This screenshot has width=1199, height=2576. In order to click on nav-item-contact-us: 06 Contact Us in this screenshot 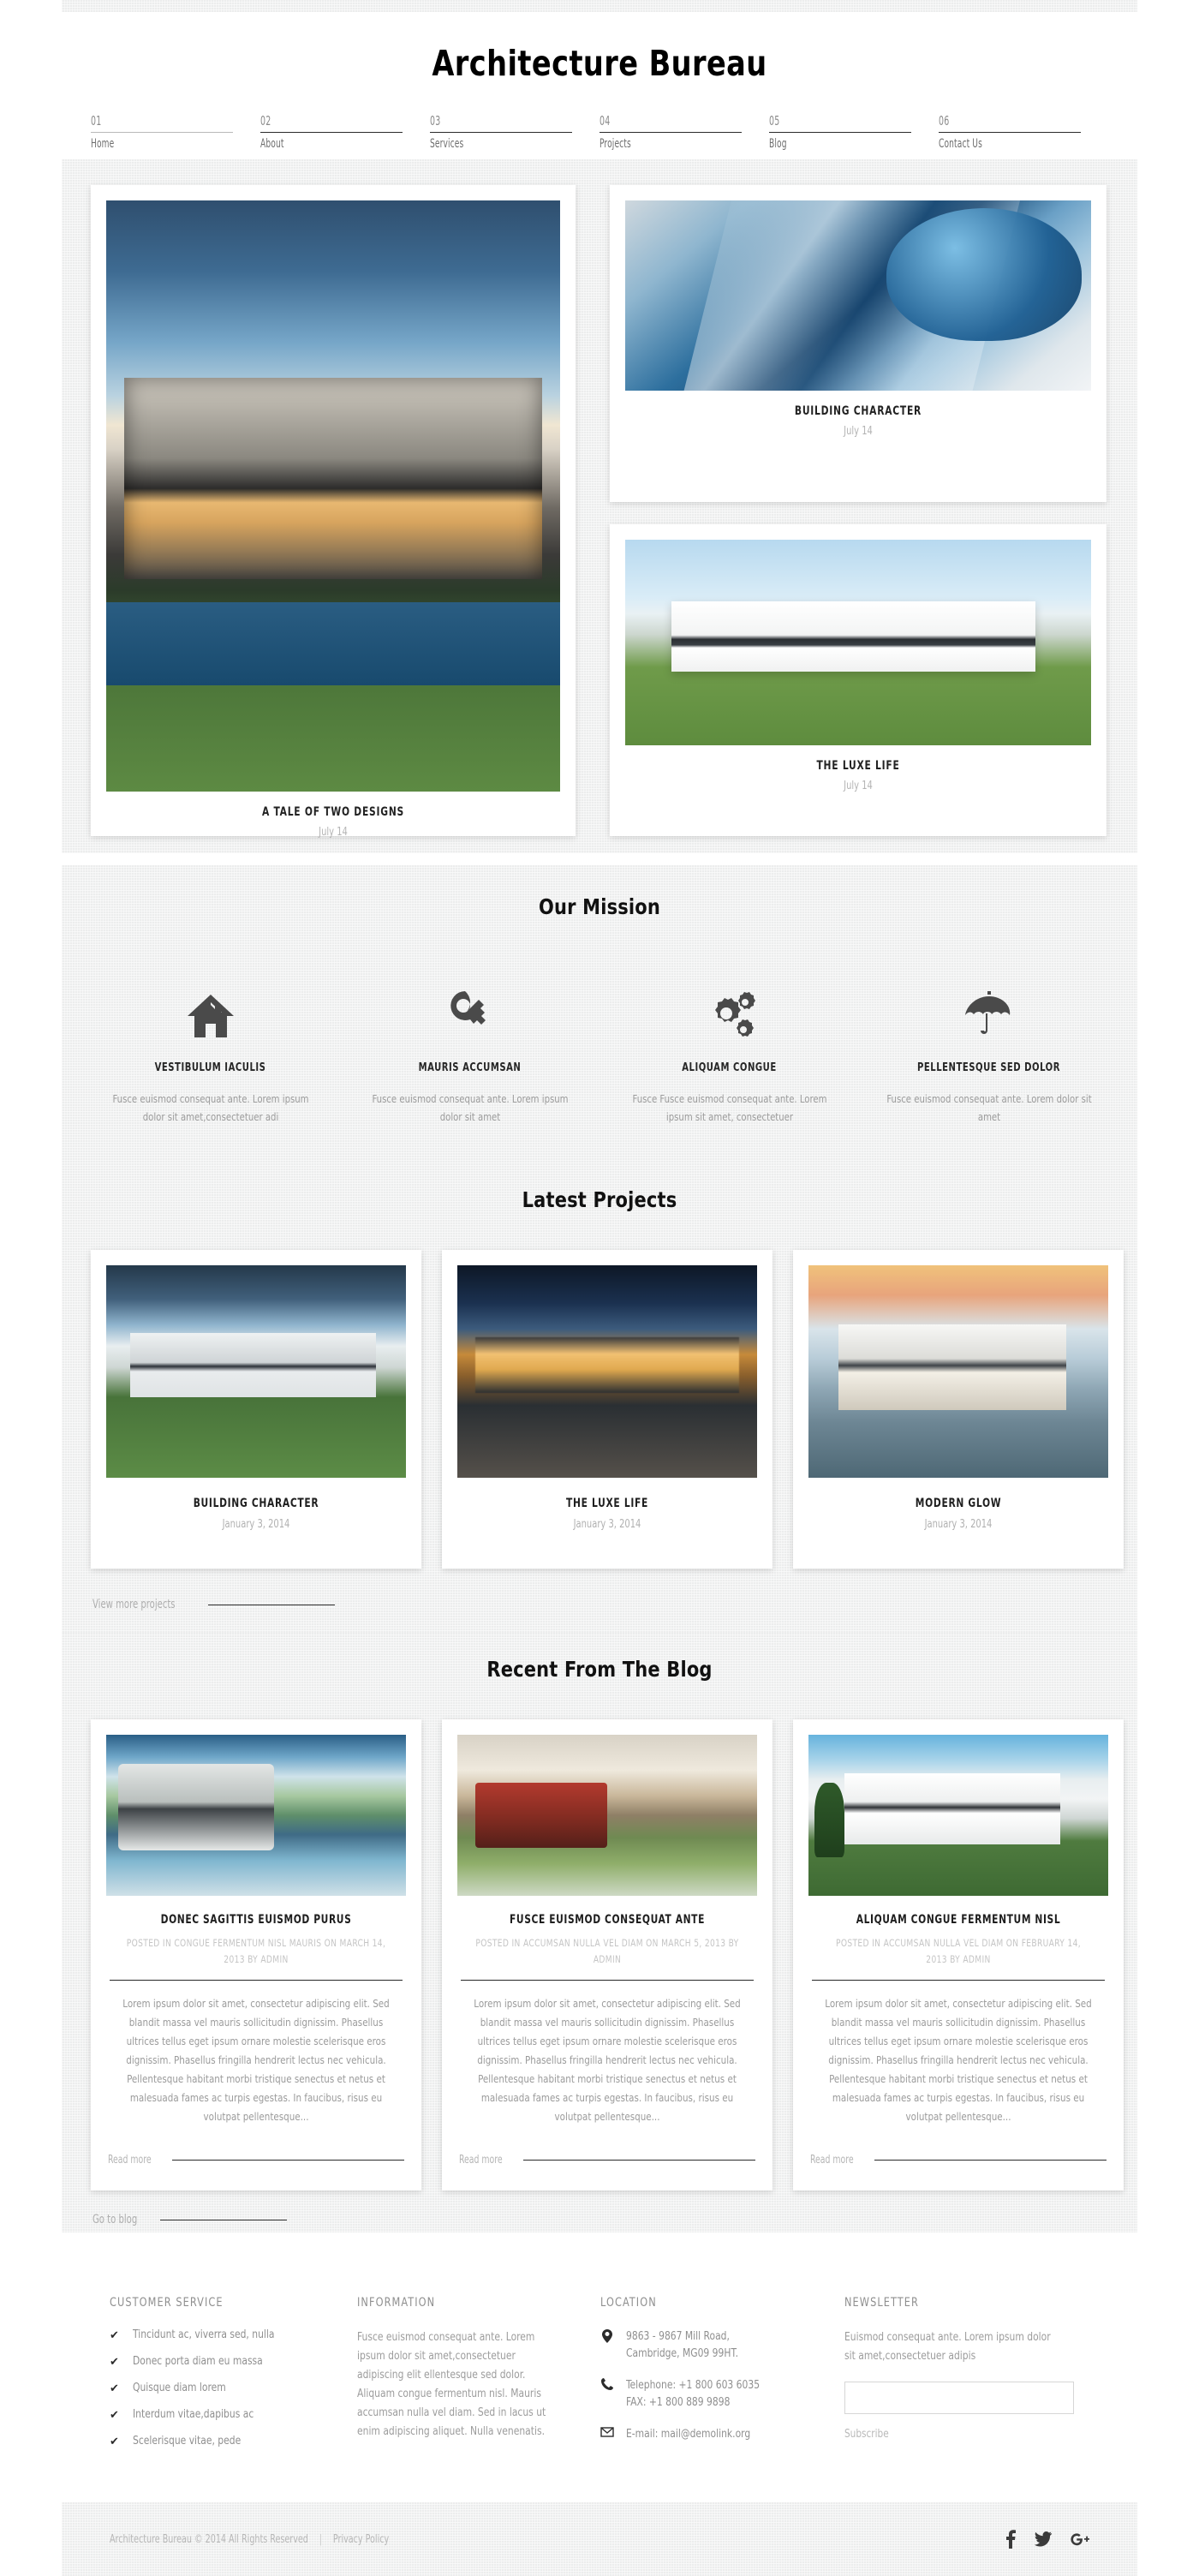, I will do `click(1023, 132)`.